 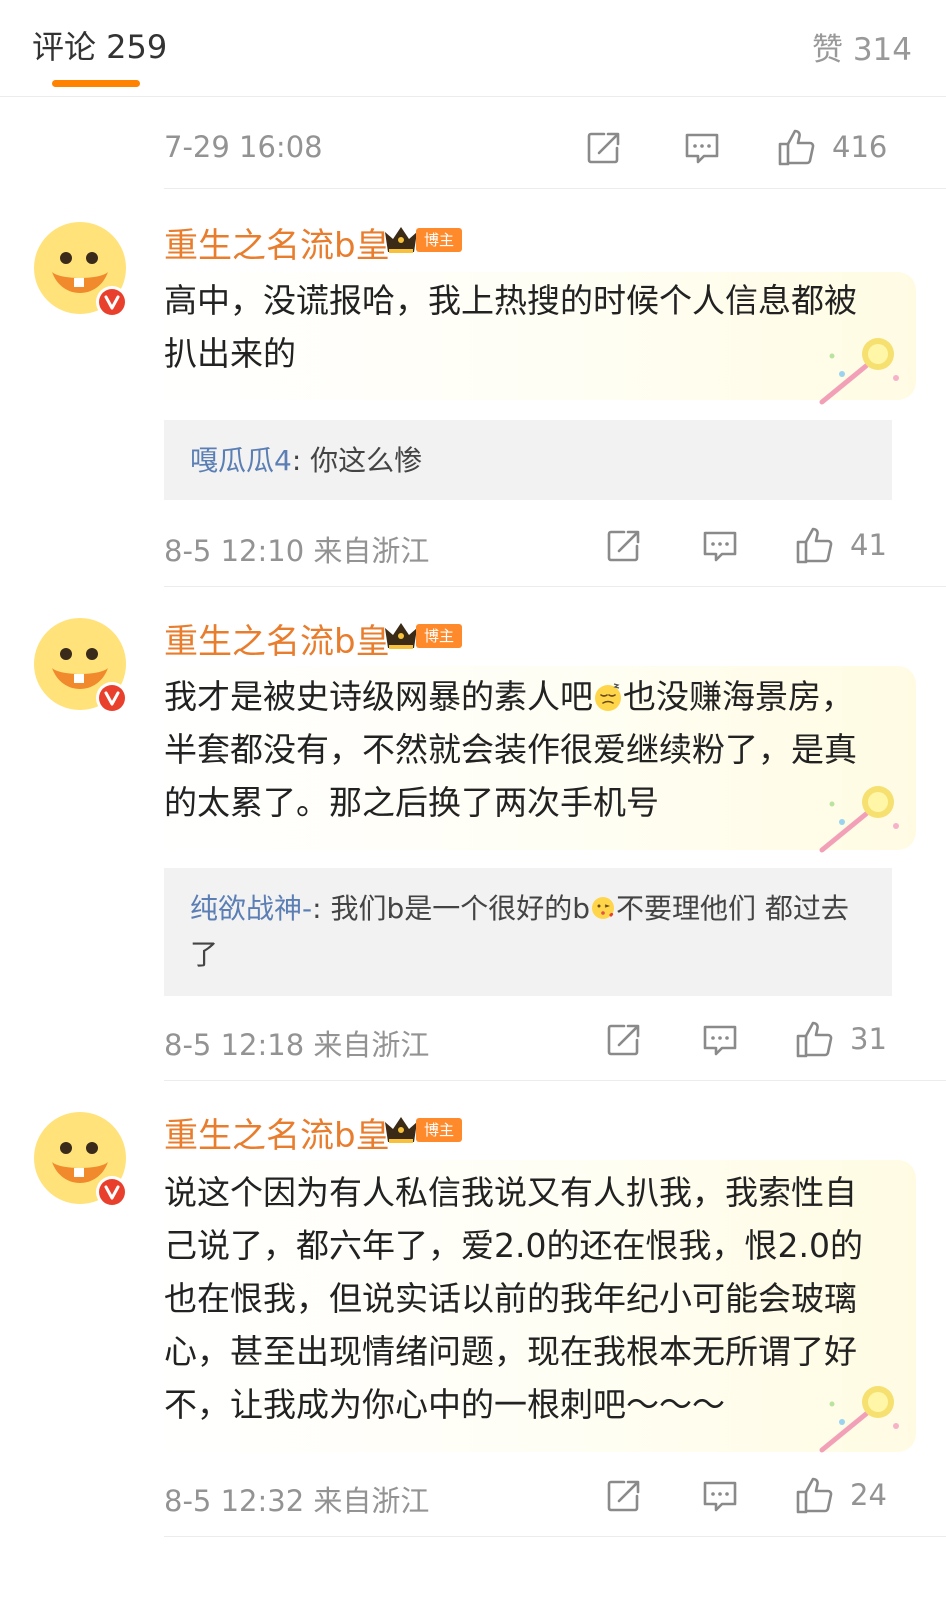 What do you see at coordinates (234, 1045) in the screenshot?
I see `comment-time: 8-5 12:18` at bounding box center [234, 1045].